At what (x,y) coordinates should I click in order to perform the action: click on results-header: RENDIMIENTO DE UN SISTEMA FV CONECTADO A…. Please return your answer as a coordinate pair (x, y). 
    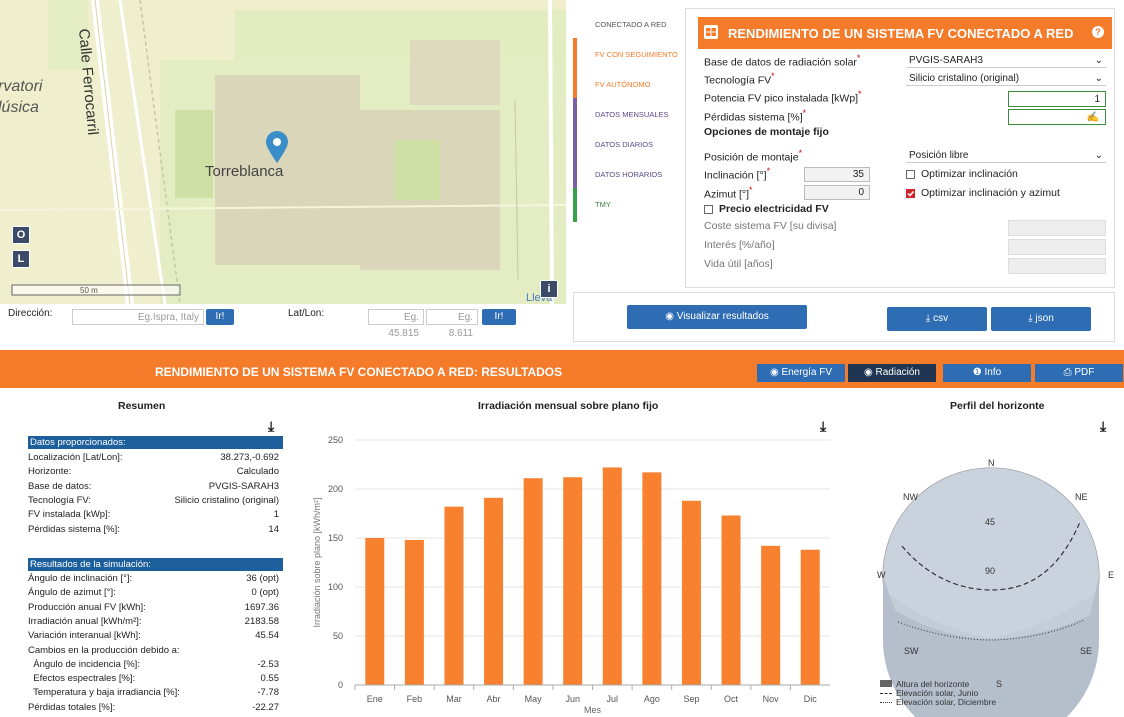
    Looking at the image, I should click on (562, 369).